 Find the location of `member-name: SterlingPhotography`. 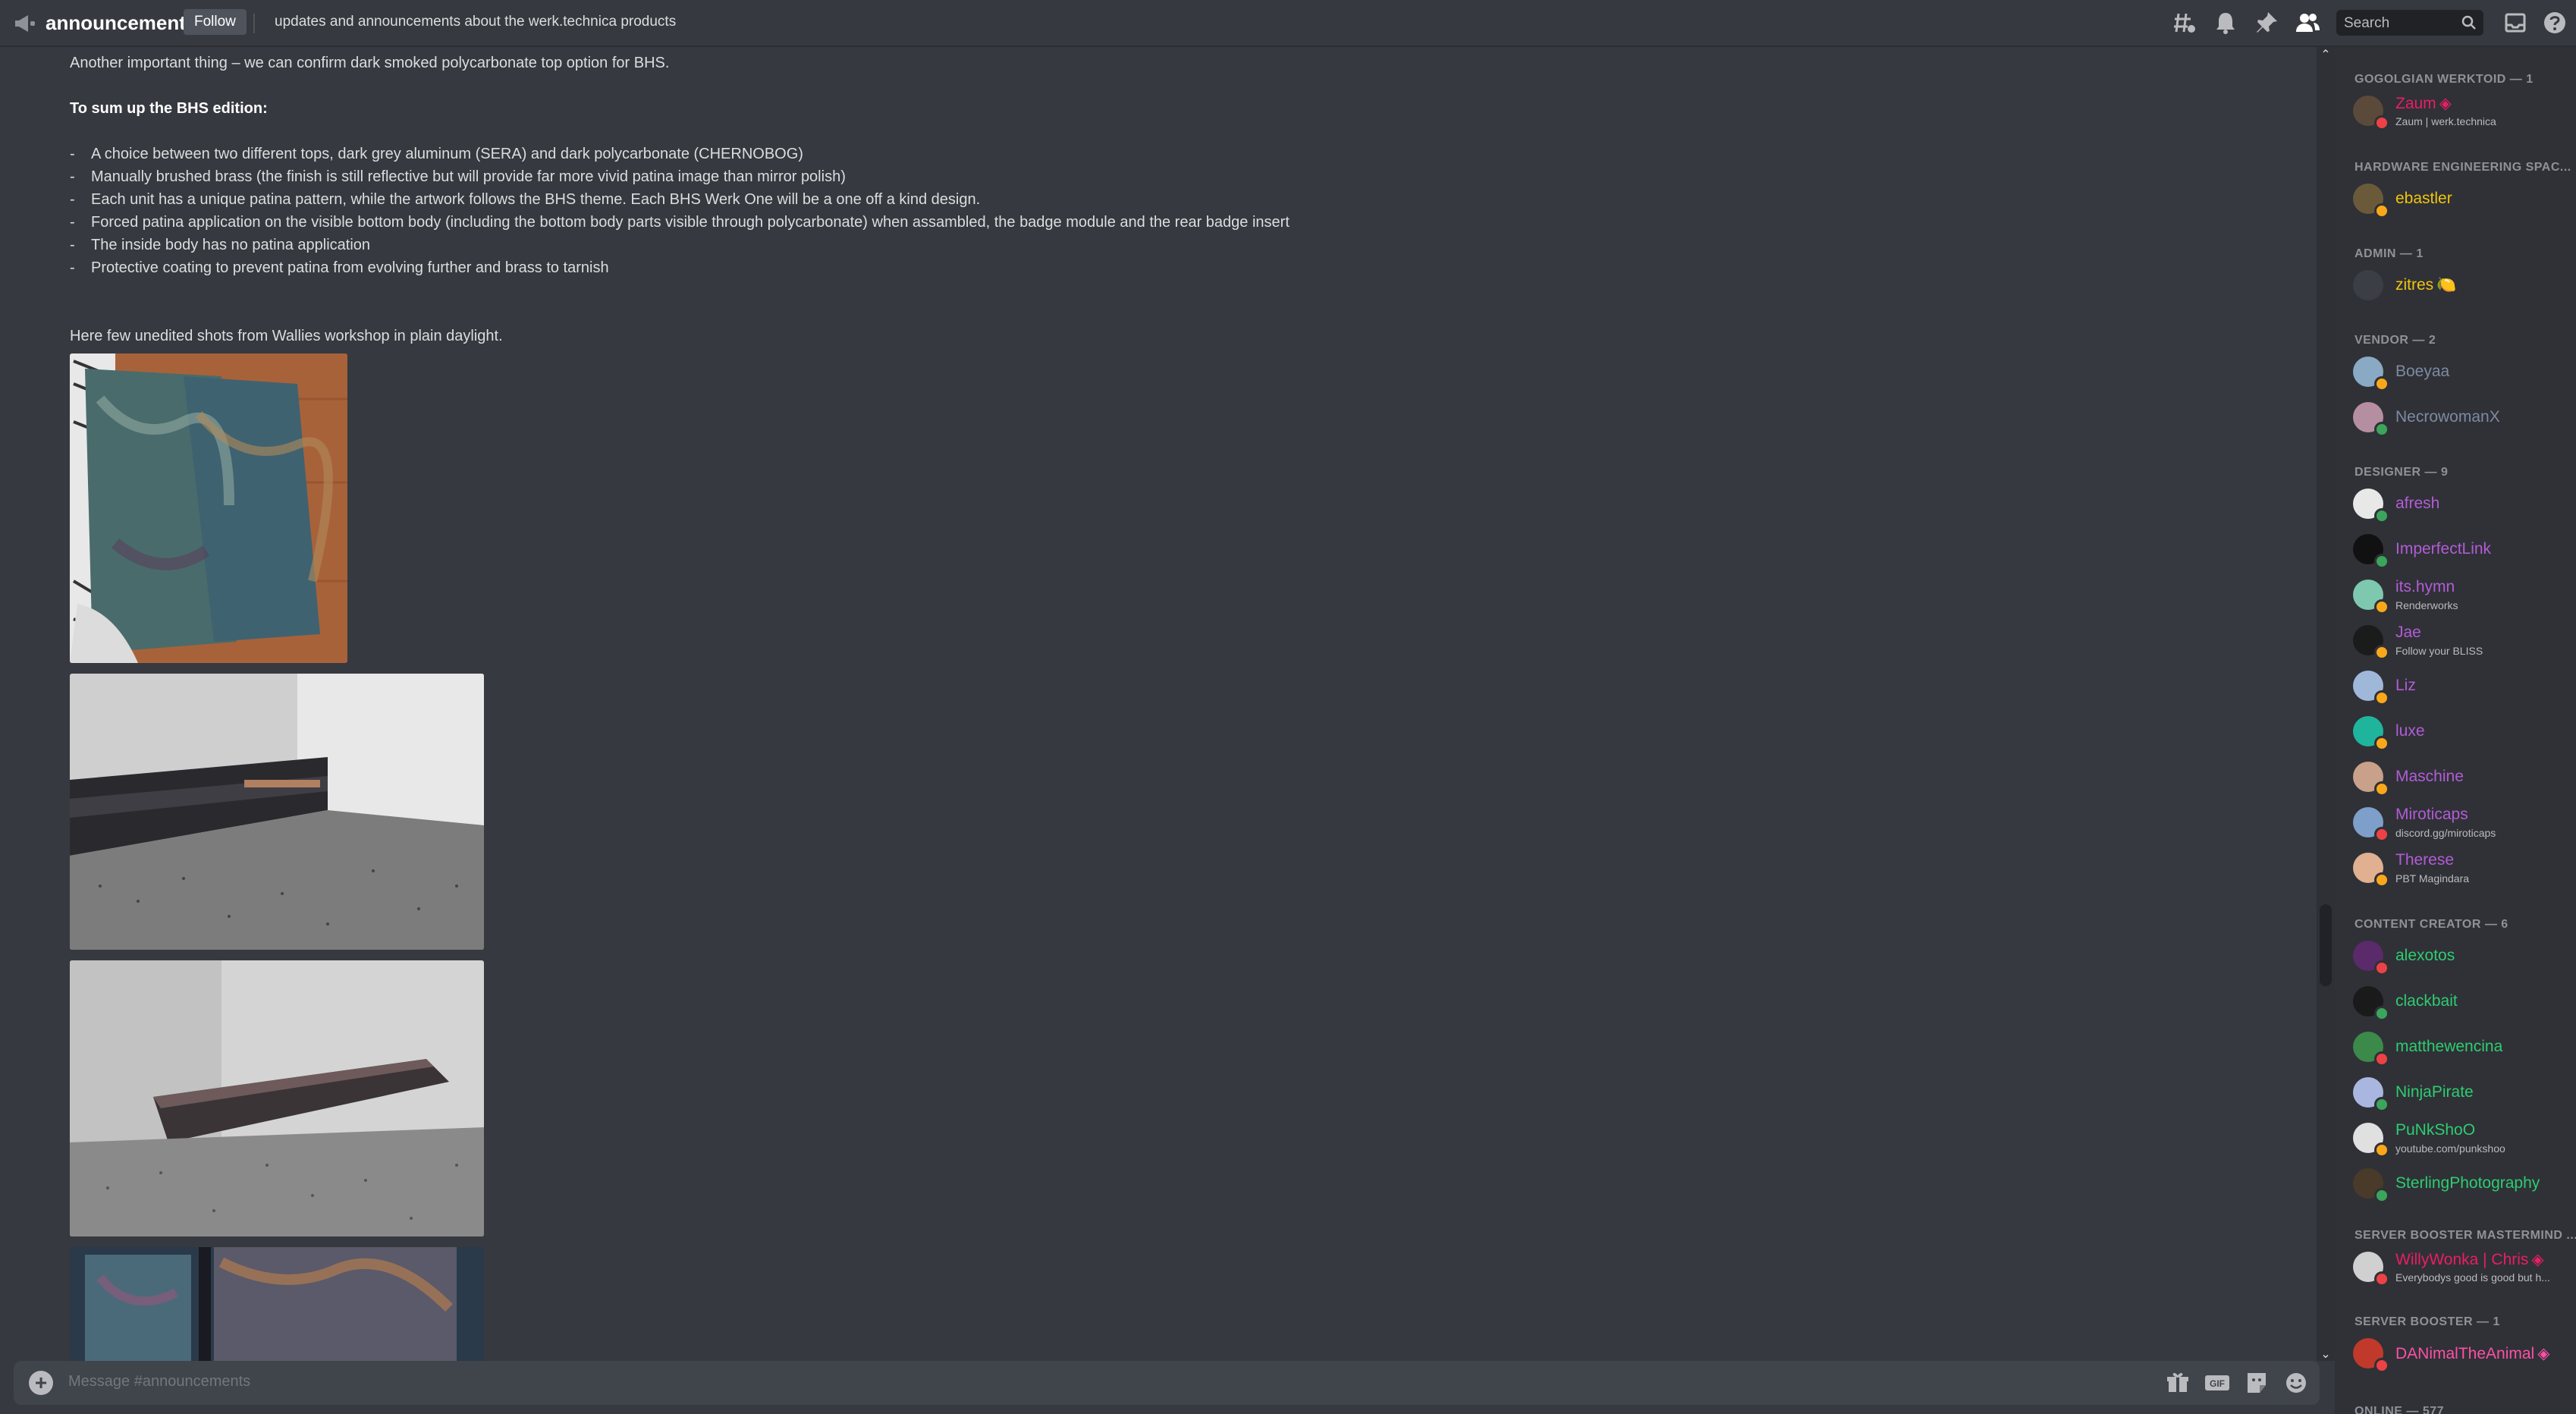

member-name: SterlingPhotography is located at coordinates (2467, 1183).